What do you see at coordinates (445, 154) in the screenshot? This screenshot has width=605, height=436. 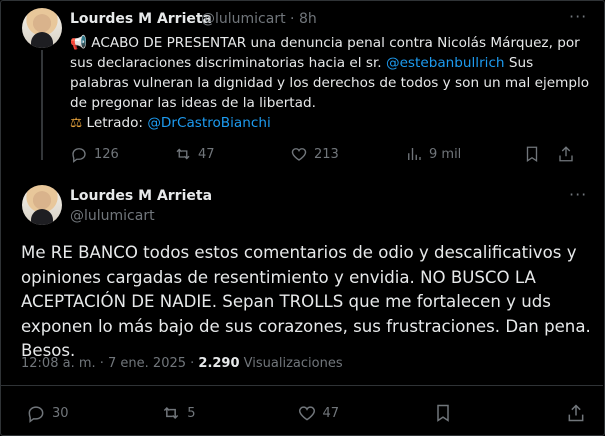 I see `views-count: 9 mil` at bounding box center [445, 154].